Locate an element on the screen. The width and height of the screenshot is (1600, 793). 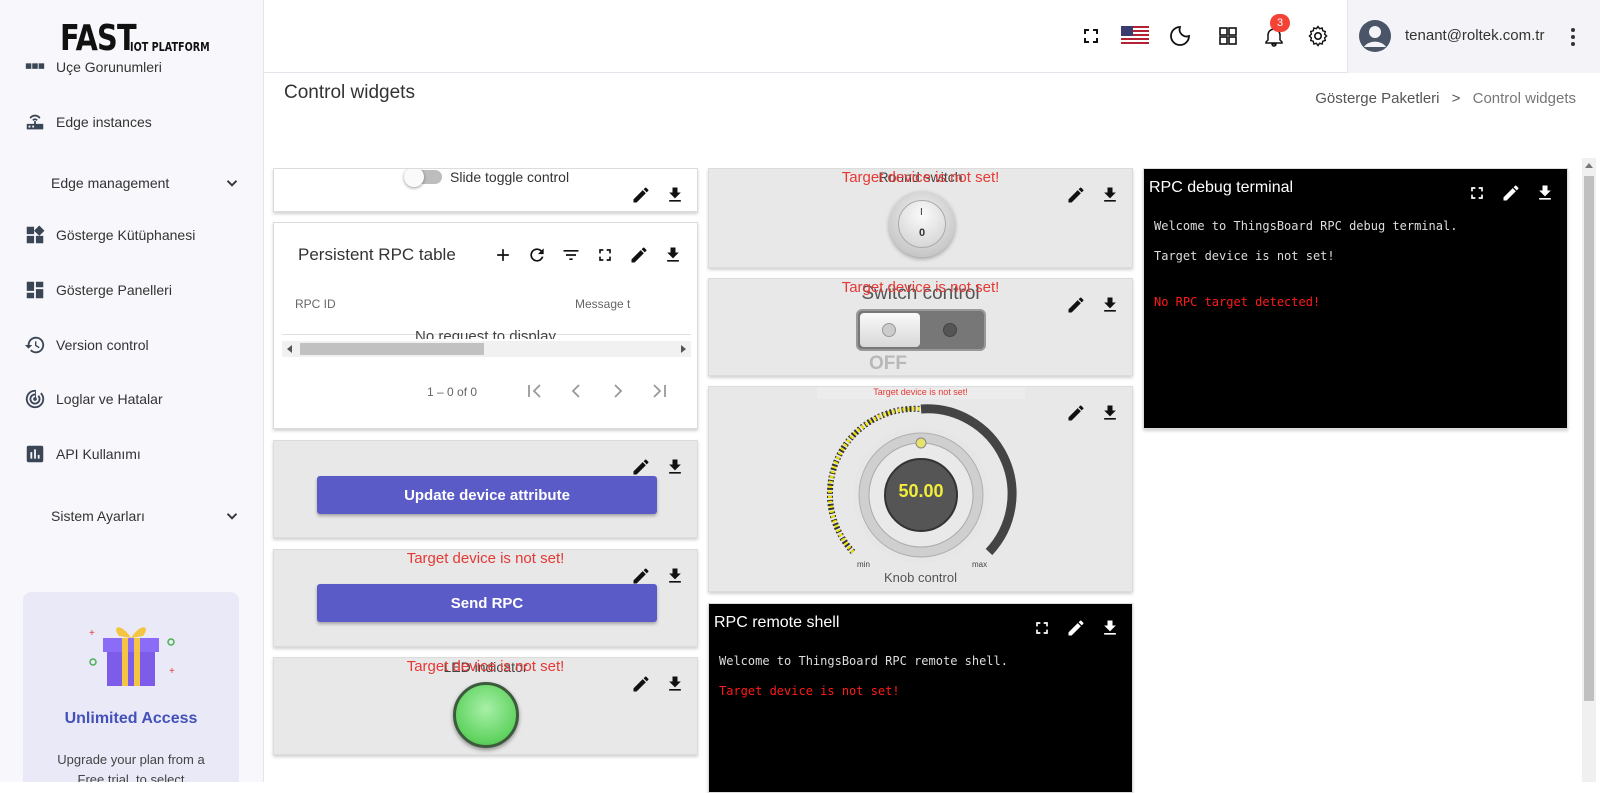
round-switch-face: I 0 is located at coordinates (922, 224).